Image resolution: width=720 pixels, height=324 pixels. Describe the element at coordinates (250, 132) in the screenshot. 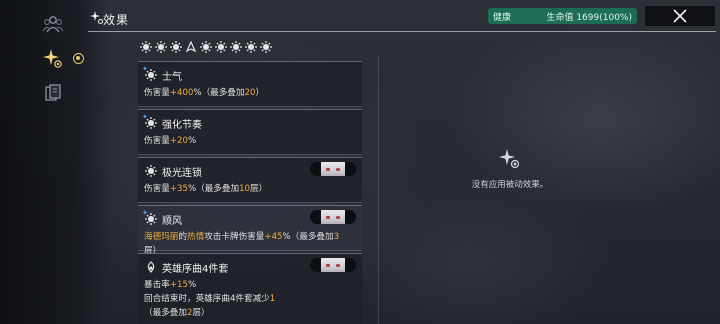

I see `effect-card-enhanced-rhythm: ✦ 强化节奏 伤害量+20%` at that location.